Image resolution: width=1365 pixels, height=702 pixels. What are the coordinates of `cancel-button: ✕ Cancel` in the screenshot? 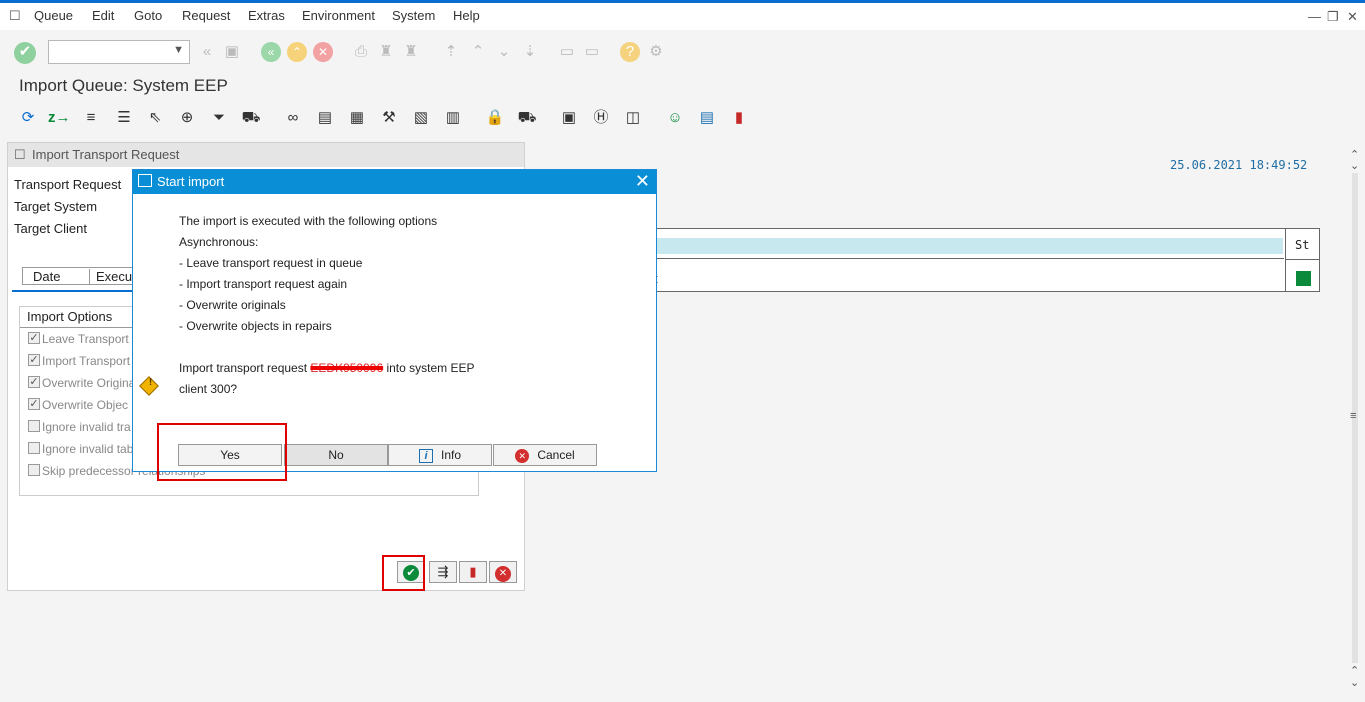 It's located at (545, 455).